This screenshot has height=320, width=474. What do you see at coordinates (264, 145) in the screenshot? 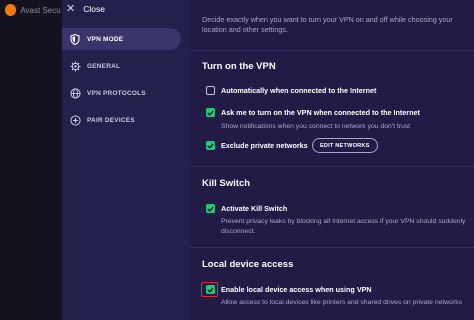
I see `option-label: Exclude private networks` at bounding box center [264, 145].